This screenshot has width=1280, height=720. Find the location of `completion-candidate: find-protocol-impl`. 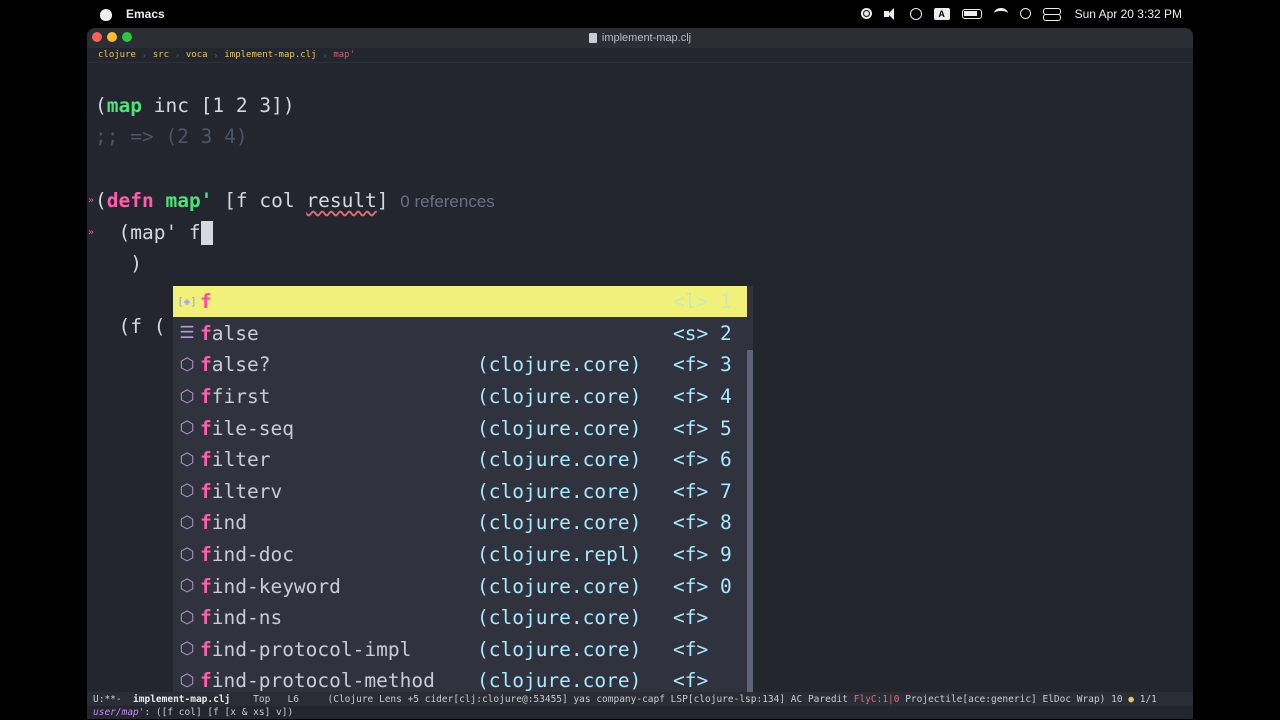

completion-candidate: find-protocol-impl is located at coordinates (305, 649).